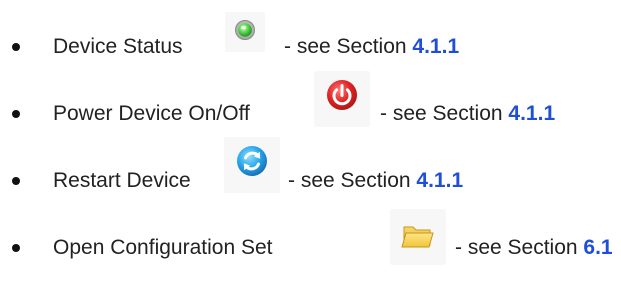 This screenshot has width=621, height=284. What do you see at coordinates (122, 180) in the screenshot?
I see `item-label: Restart Device` at bounding box center [122, 180].